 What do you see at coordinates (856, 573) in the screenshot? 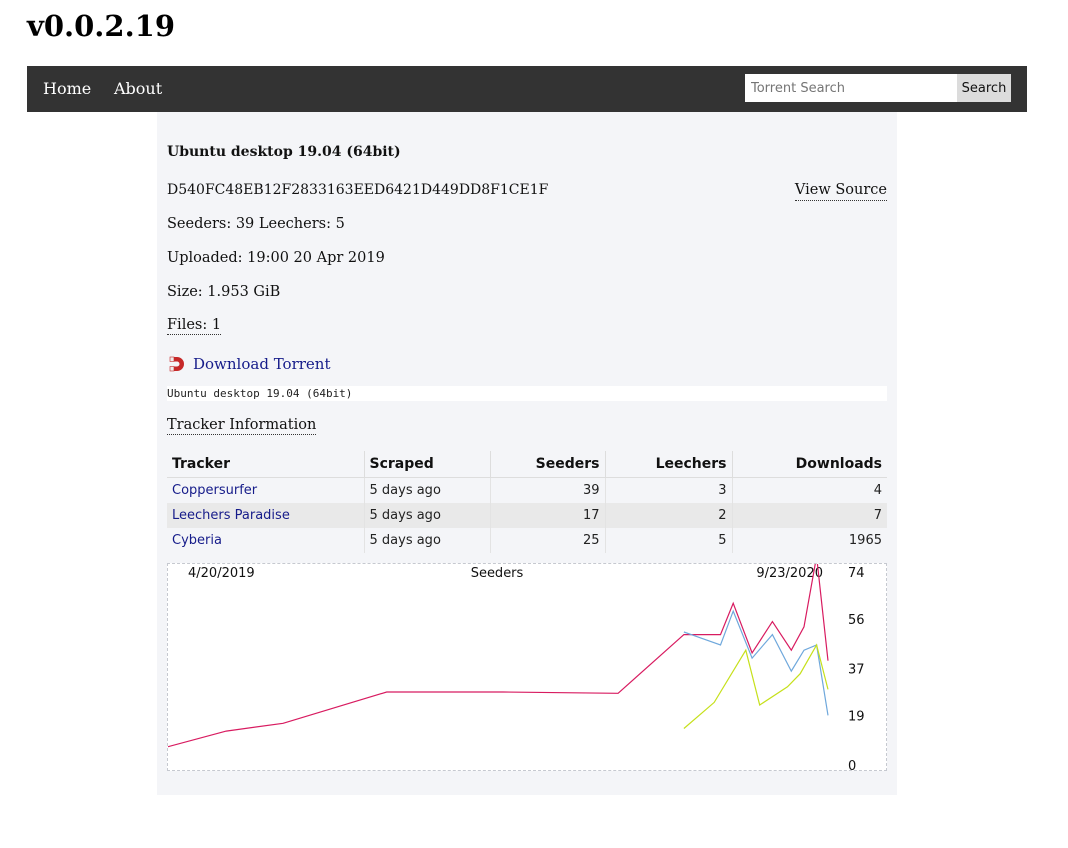
I see `y-tick-label: 74` at bounding box center [856, 573].